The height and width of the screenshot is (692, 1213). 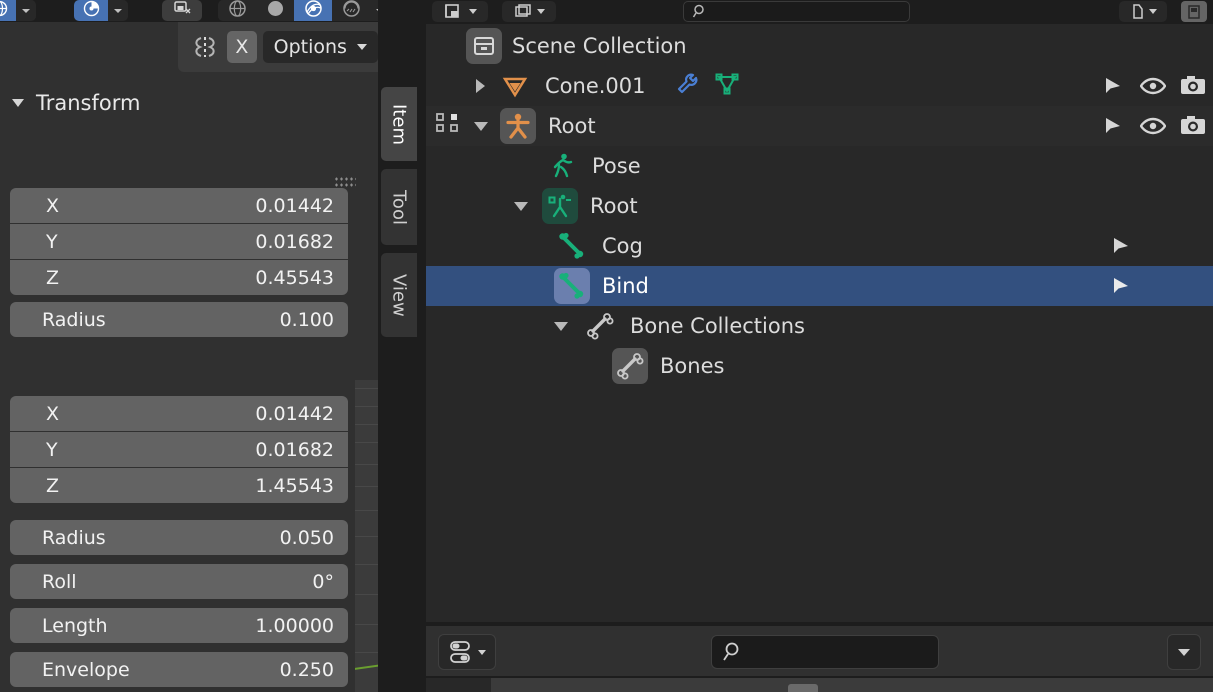 What do you see at coordinates (179, 205) in the screenshot?
I see `head-x-field: X 0.01442` at bounding box center [179, 205].